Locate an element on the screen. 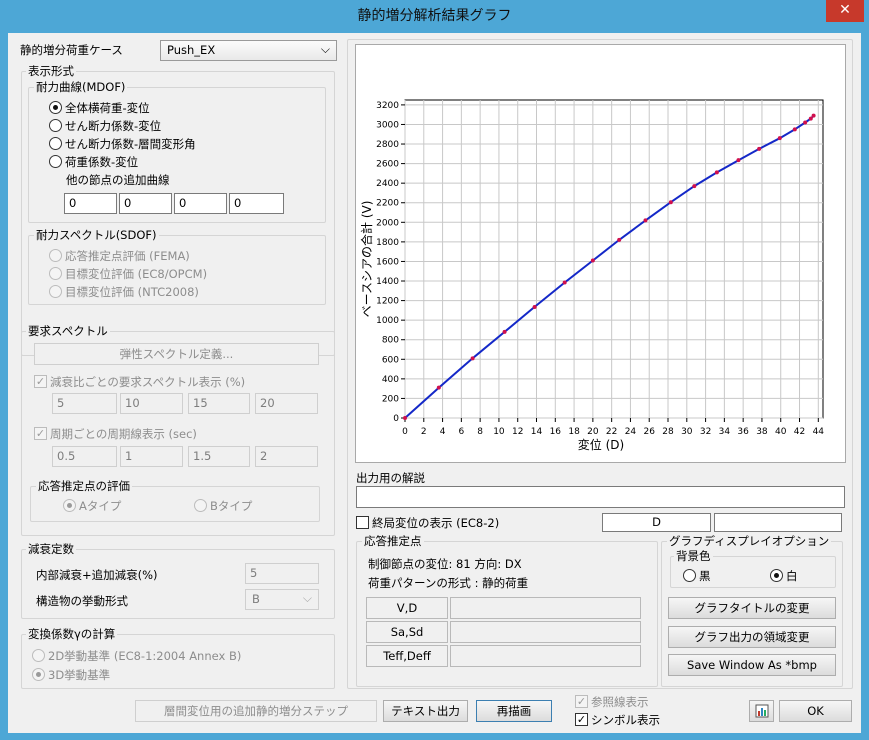 Image resolution: width=869 pixels, height=740 pixels. background-color-title: 背景色 is located at coordinates (693, 556).